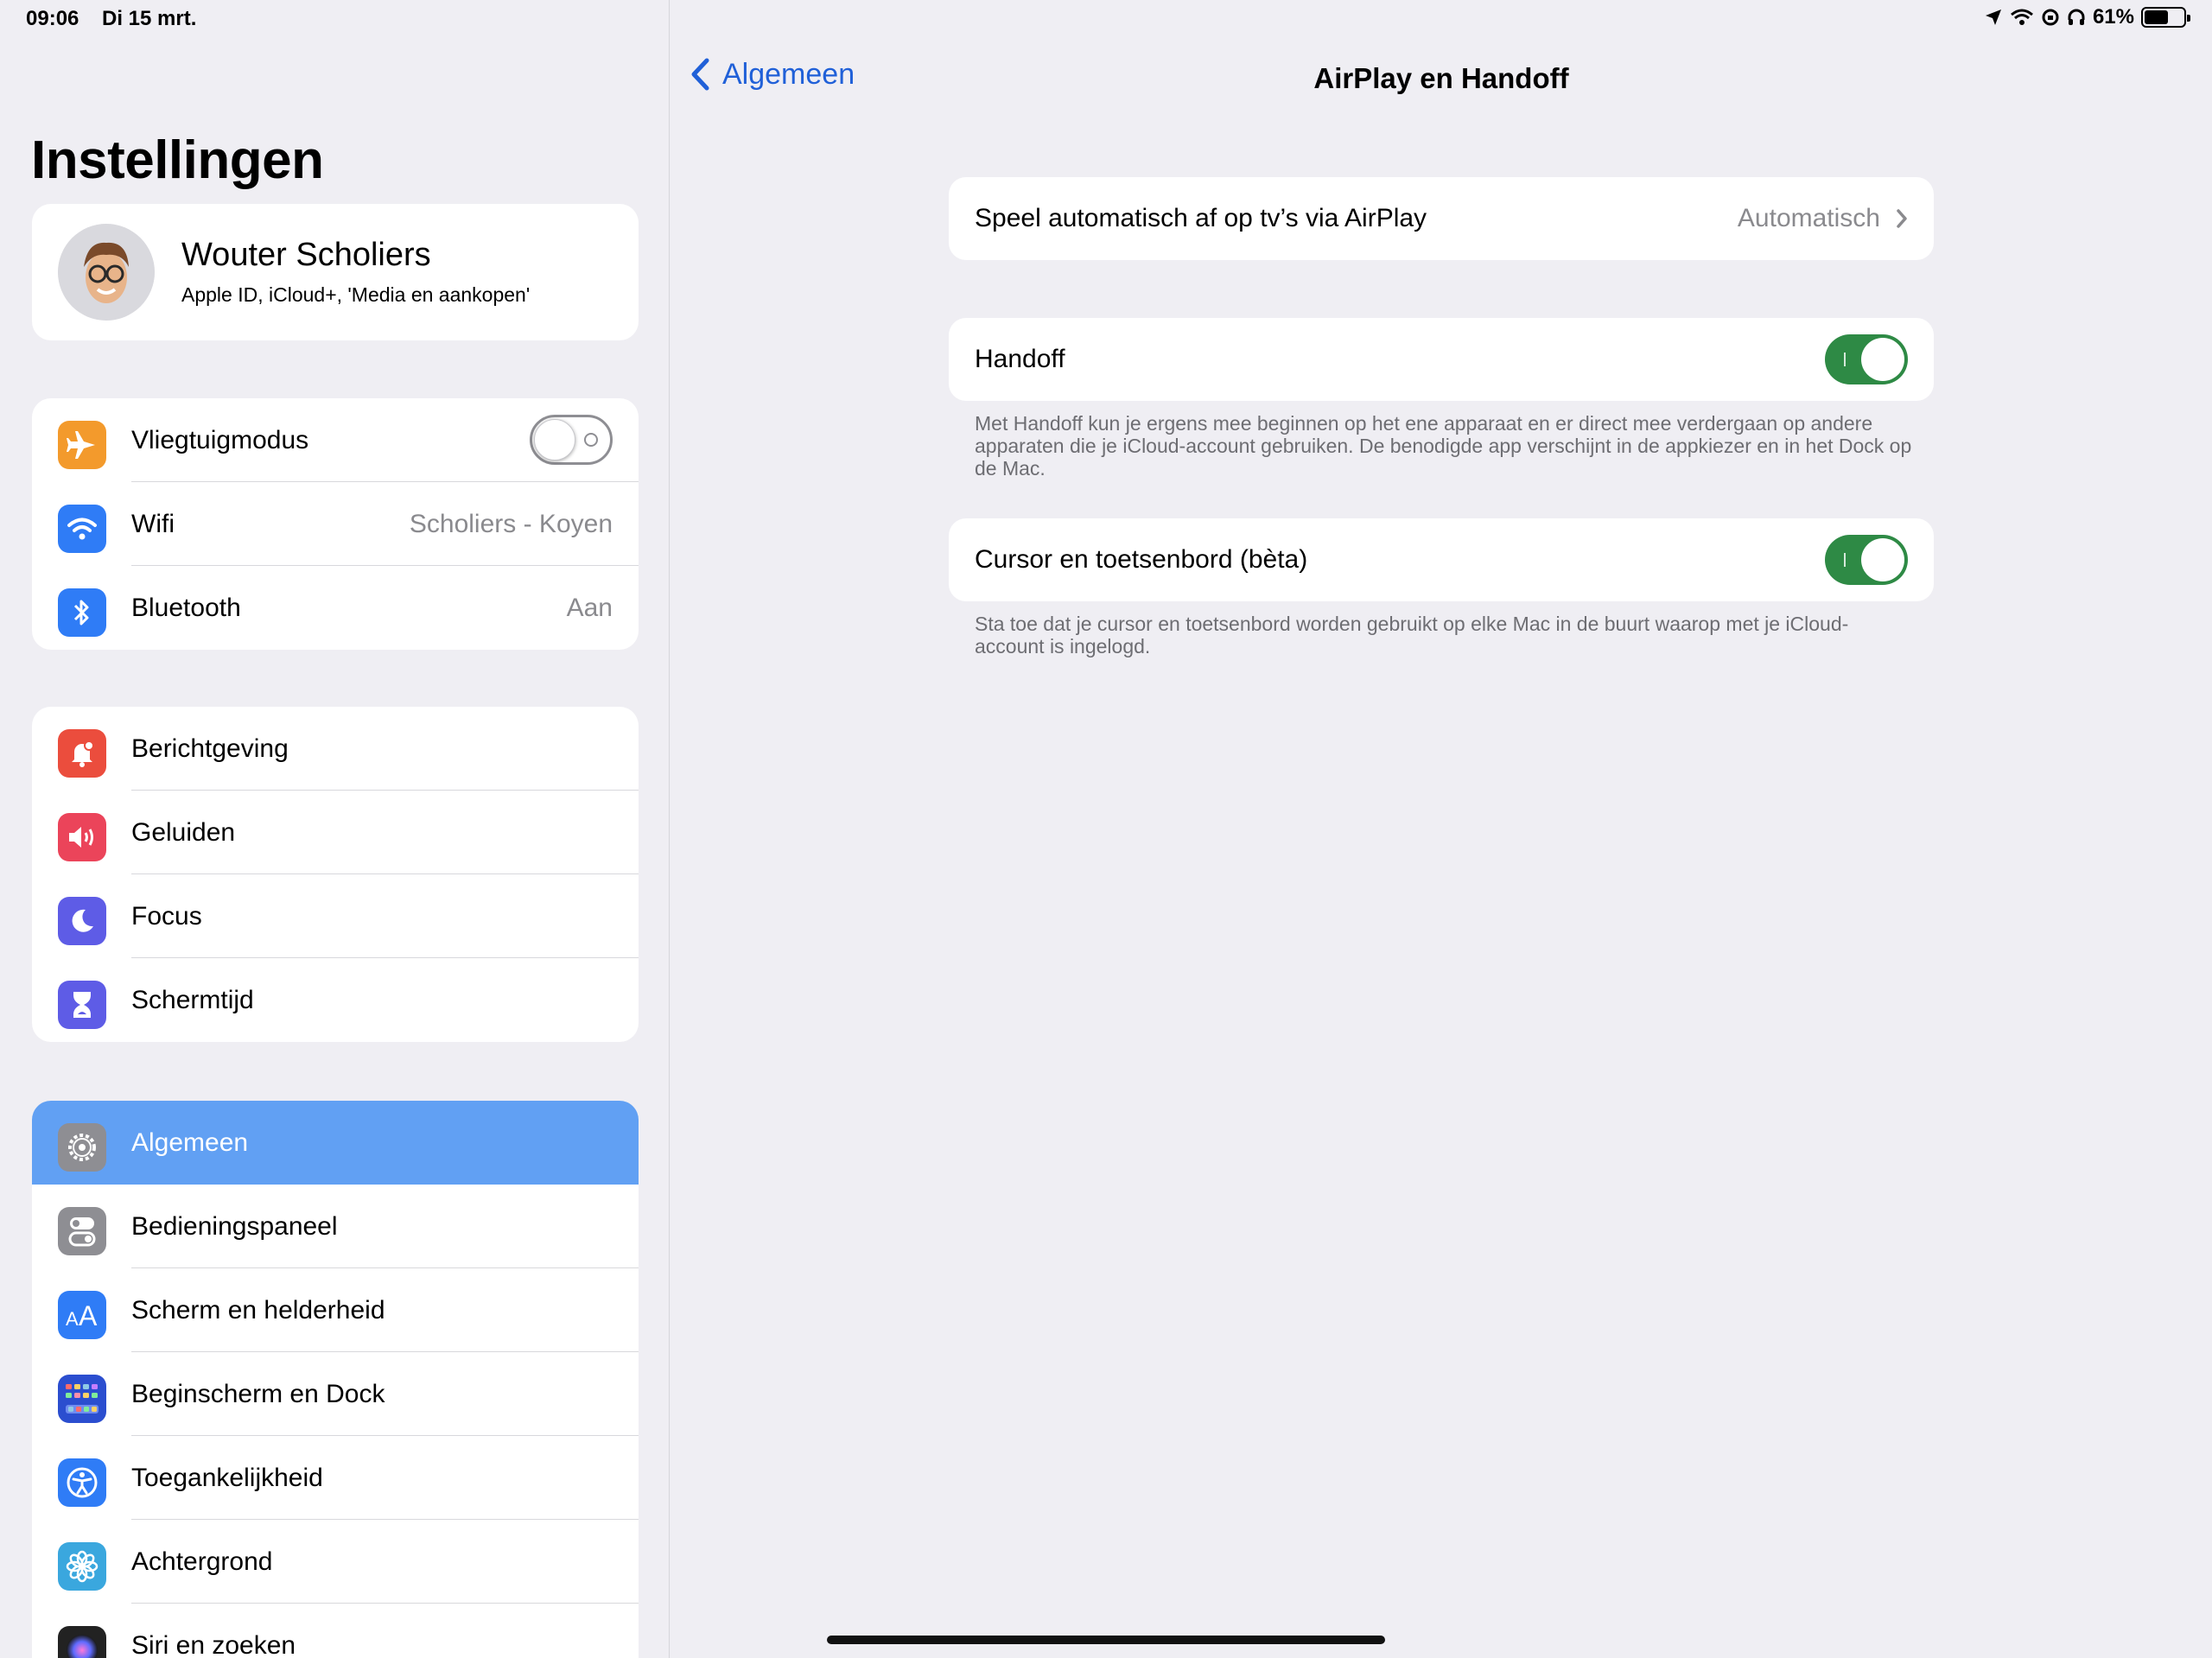 Image resolution: width=2212 pixels, height=1658 pixels. Describe the element at coordinates (2076, 17) in the screenshot. I see `headphones-icon` at that location.